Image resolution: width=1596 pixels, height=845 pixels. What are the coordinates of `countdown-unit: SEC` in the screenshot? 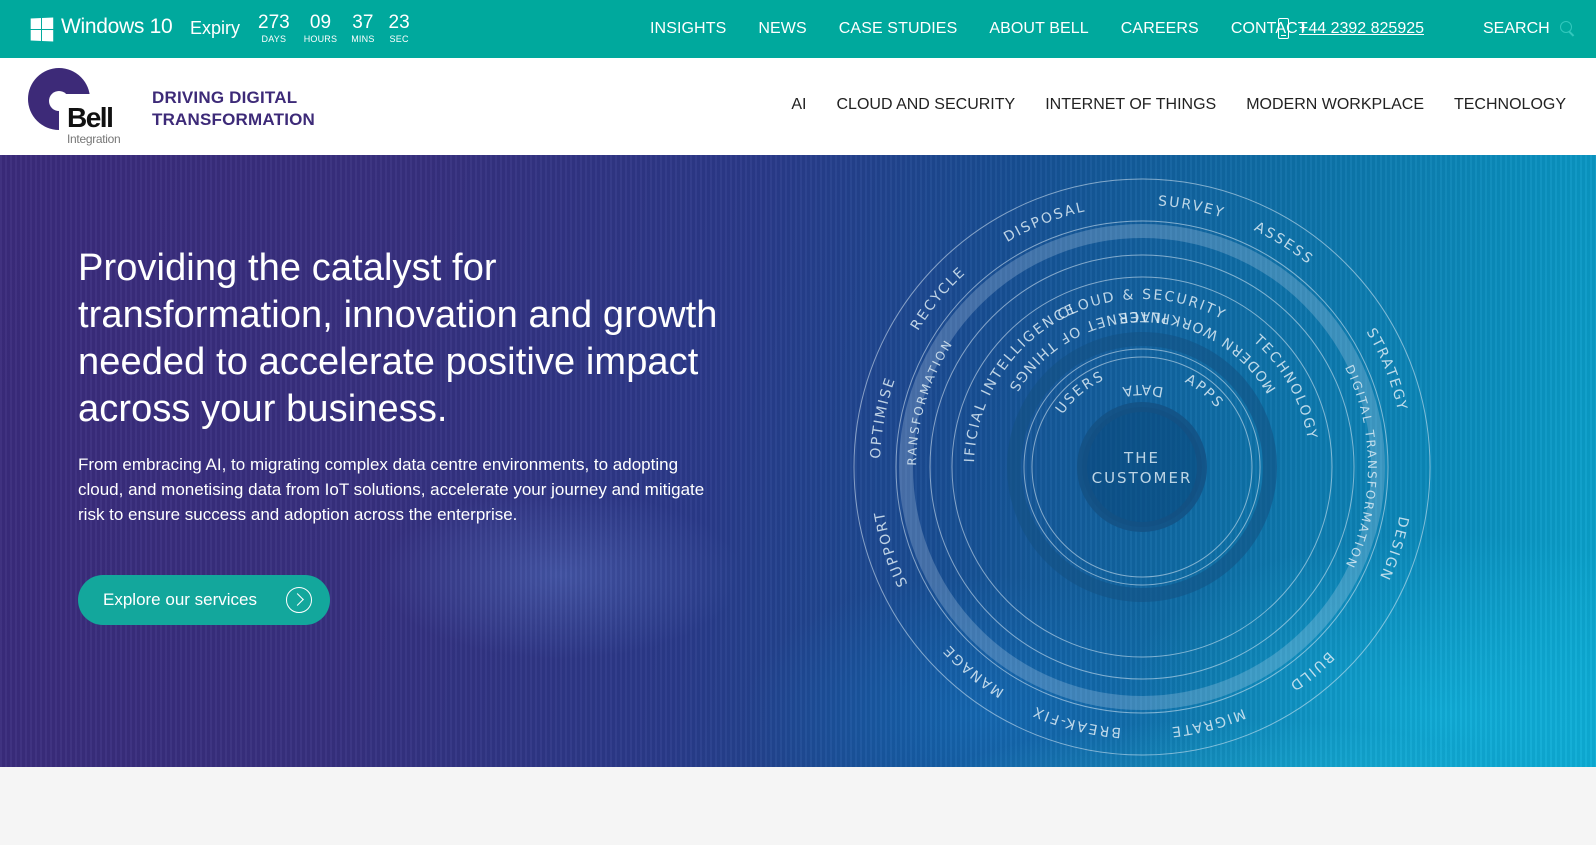 It's located at (399, 39).